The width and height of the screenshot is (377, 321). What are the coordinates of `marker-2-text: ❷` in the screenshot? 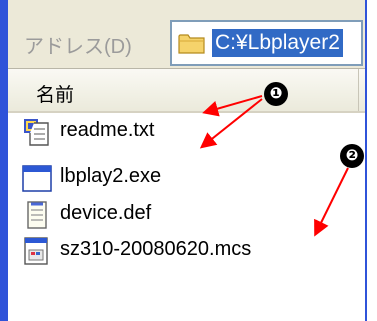 It's located at (352, 155).